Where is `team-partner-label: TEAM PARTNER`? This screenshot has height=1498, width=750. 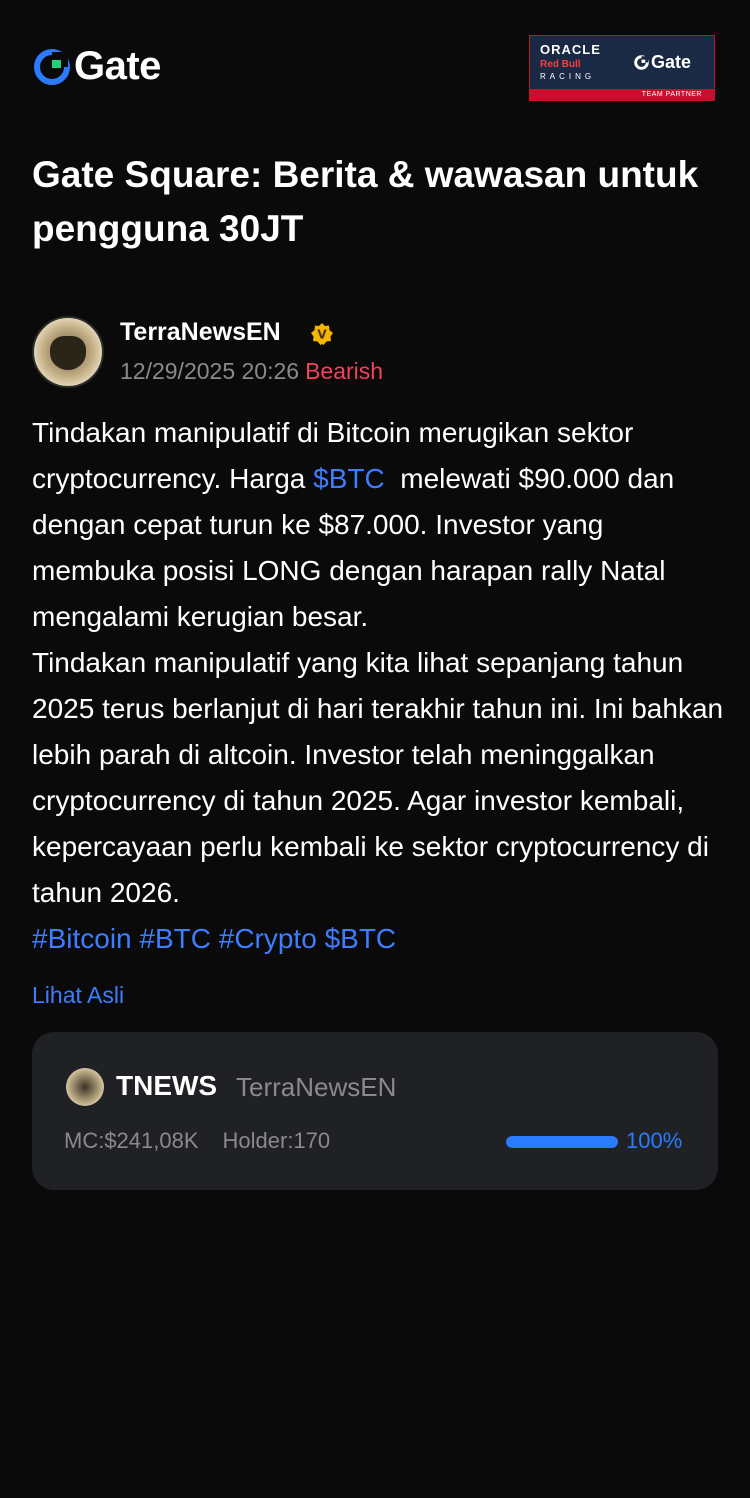 team-partner-label: TEAM PARTNER is located at coordinates (622, 94).